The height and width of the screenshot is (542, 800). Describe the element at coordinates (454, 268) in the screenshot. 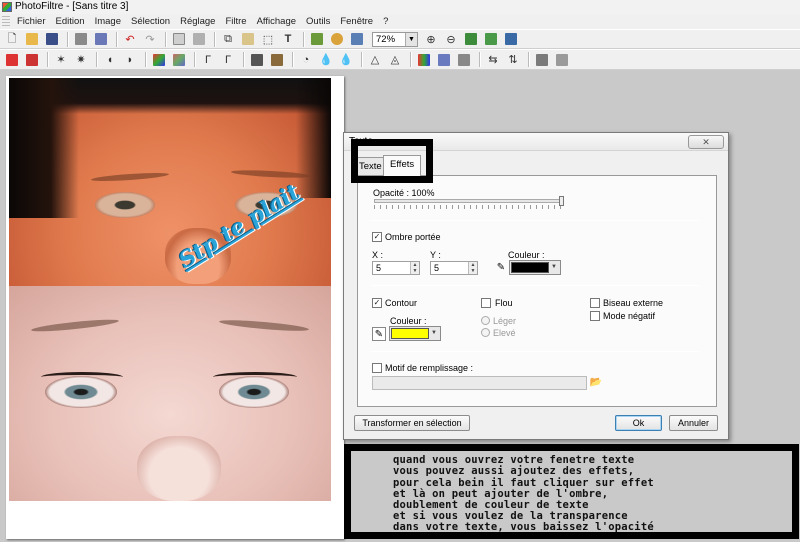

I see `shadow-y-stepper: 5 ▲ ▼` at that location.